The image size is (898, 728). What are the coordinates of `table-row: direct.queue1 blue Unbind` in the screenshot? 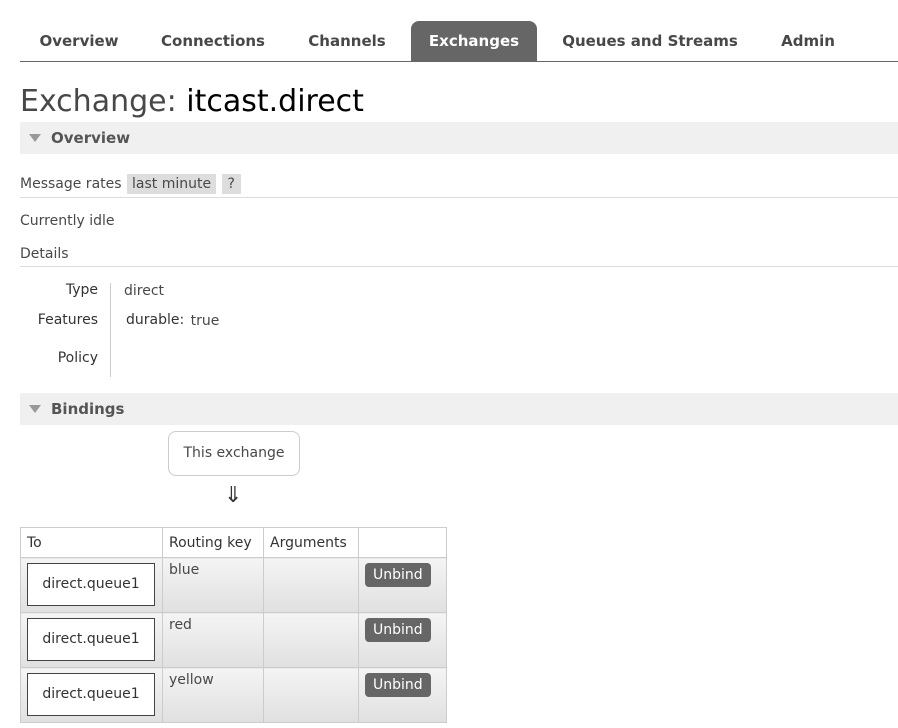 It's located at (233, 585).